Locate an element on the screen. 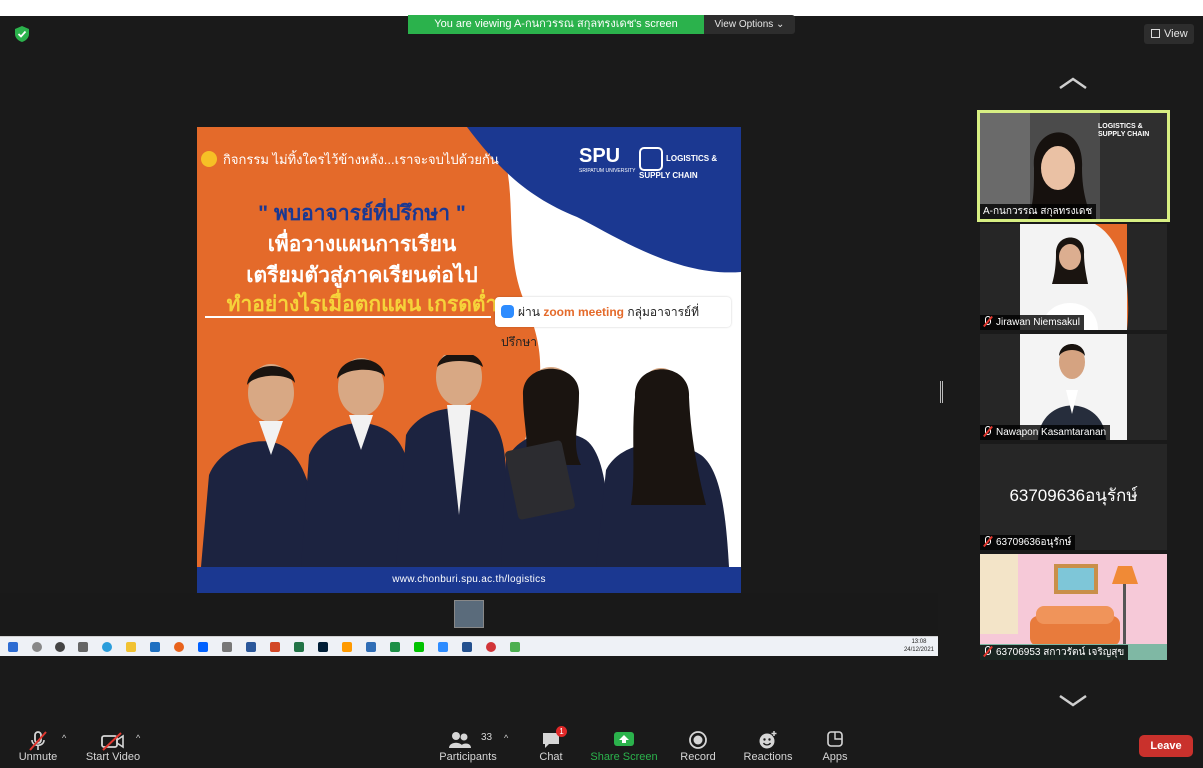  apps-button: Apps is located at coordinates (835, 746).